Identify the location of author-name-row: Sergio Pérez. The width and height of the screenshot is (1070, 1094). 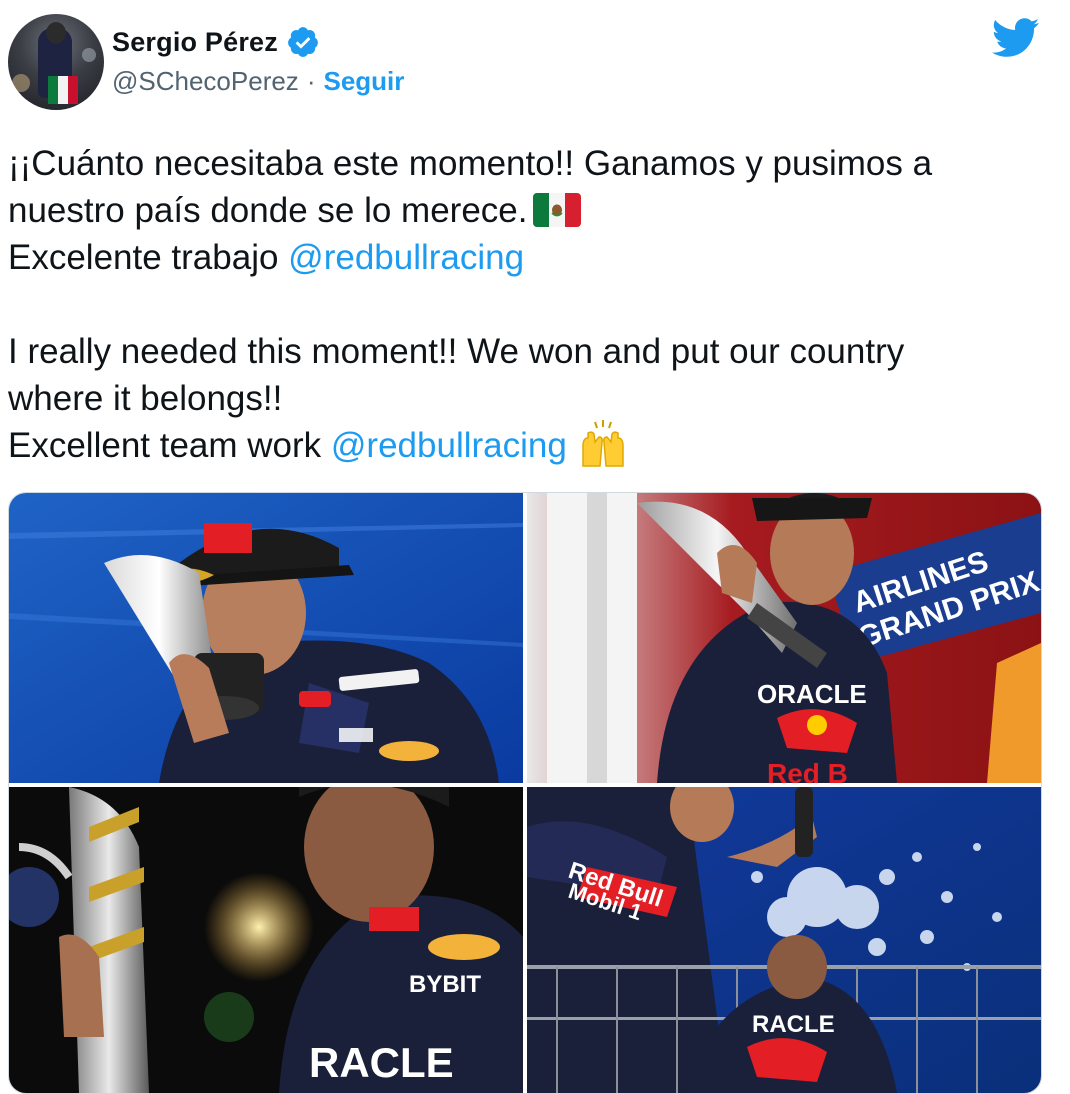
(216, 42).